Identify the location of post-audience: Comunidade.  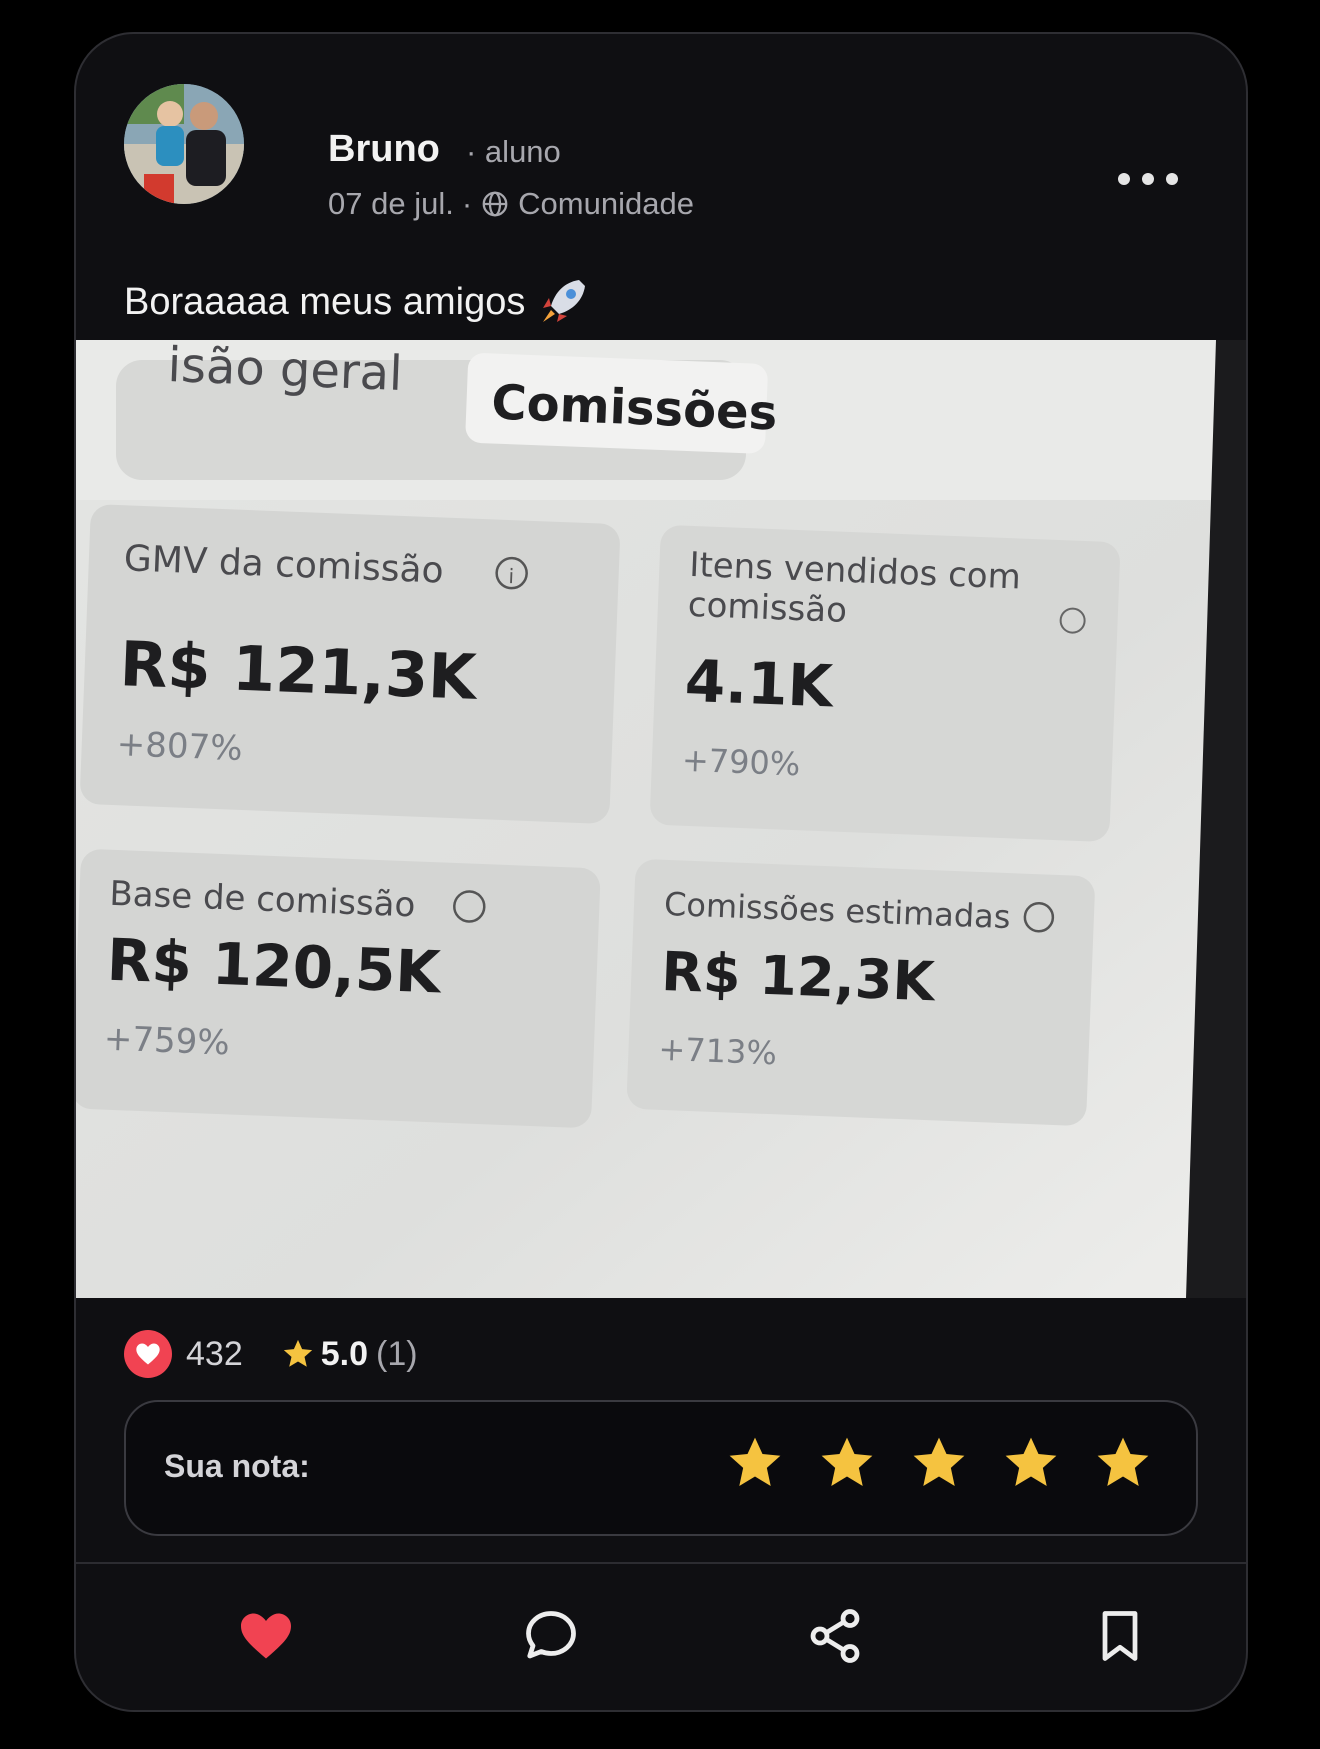
(606, 203).